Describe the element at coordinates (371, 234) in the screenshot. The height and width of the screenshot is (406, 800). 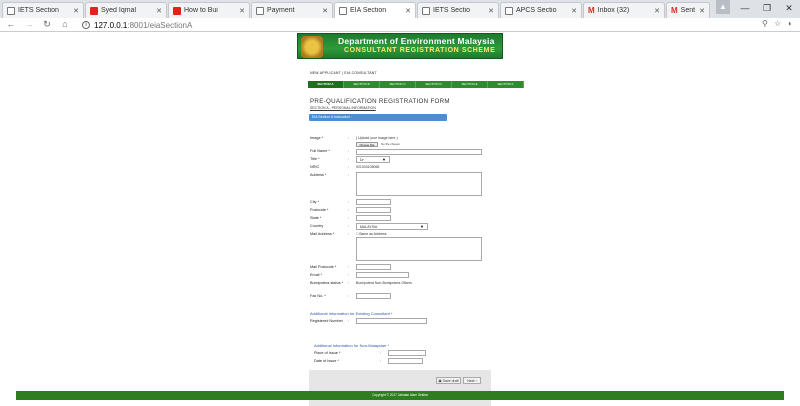
I see `same-as-address-checkbox: □ Same as Address` at that location.